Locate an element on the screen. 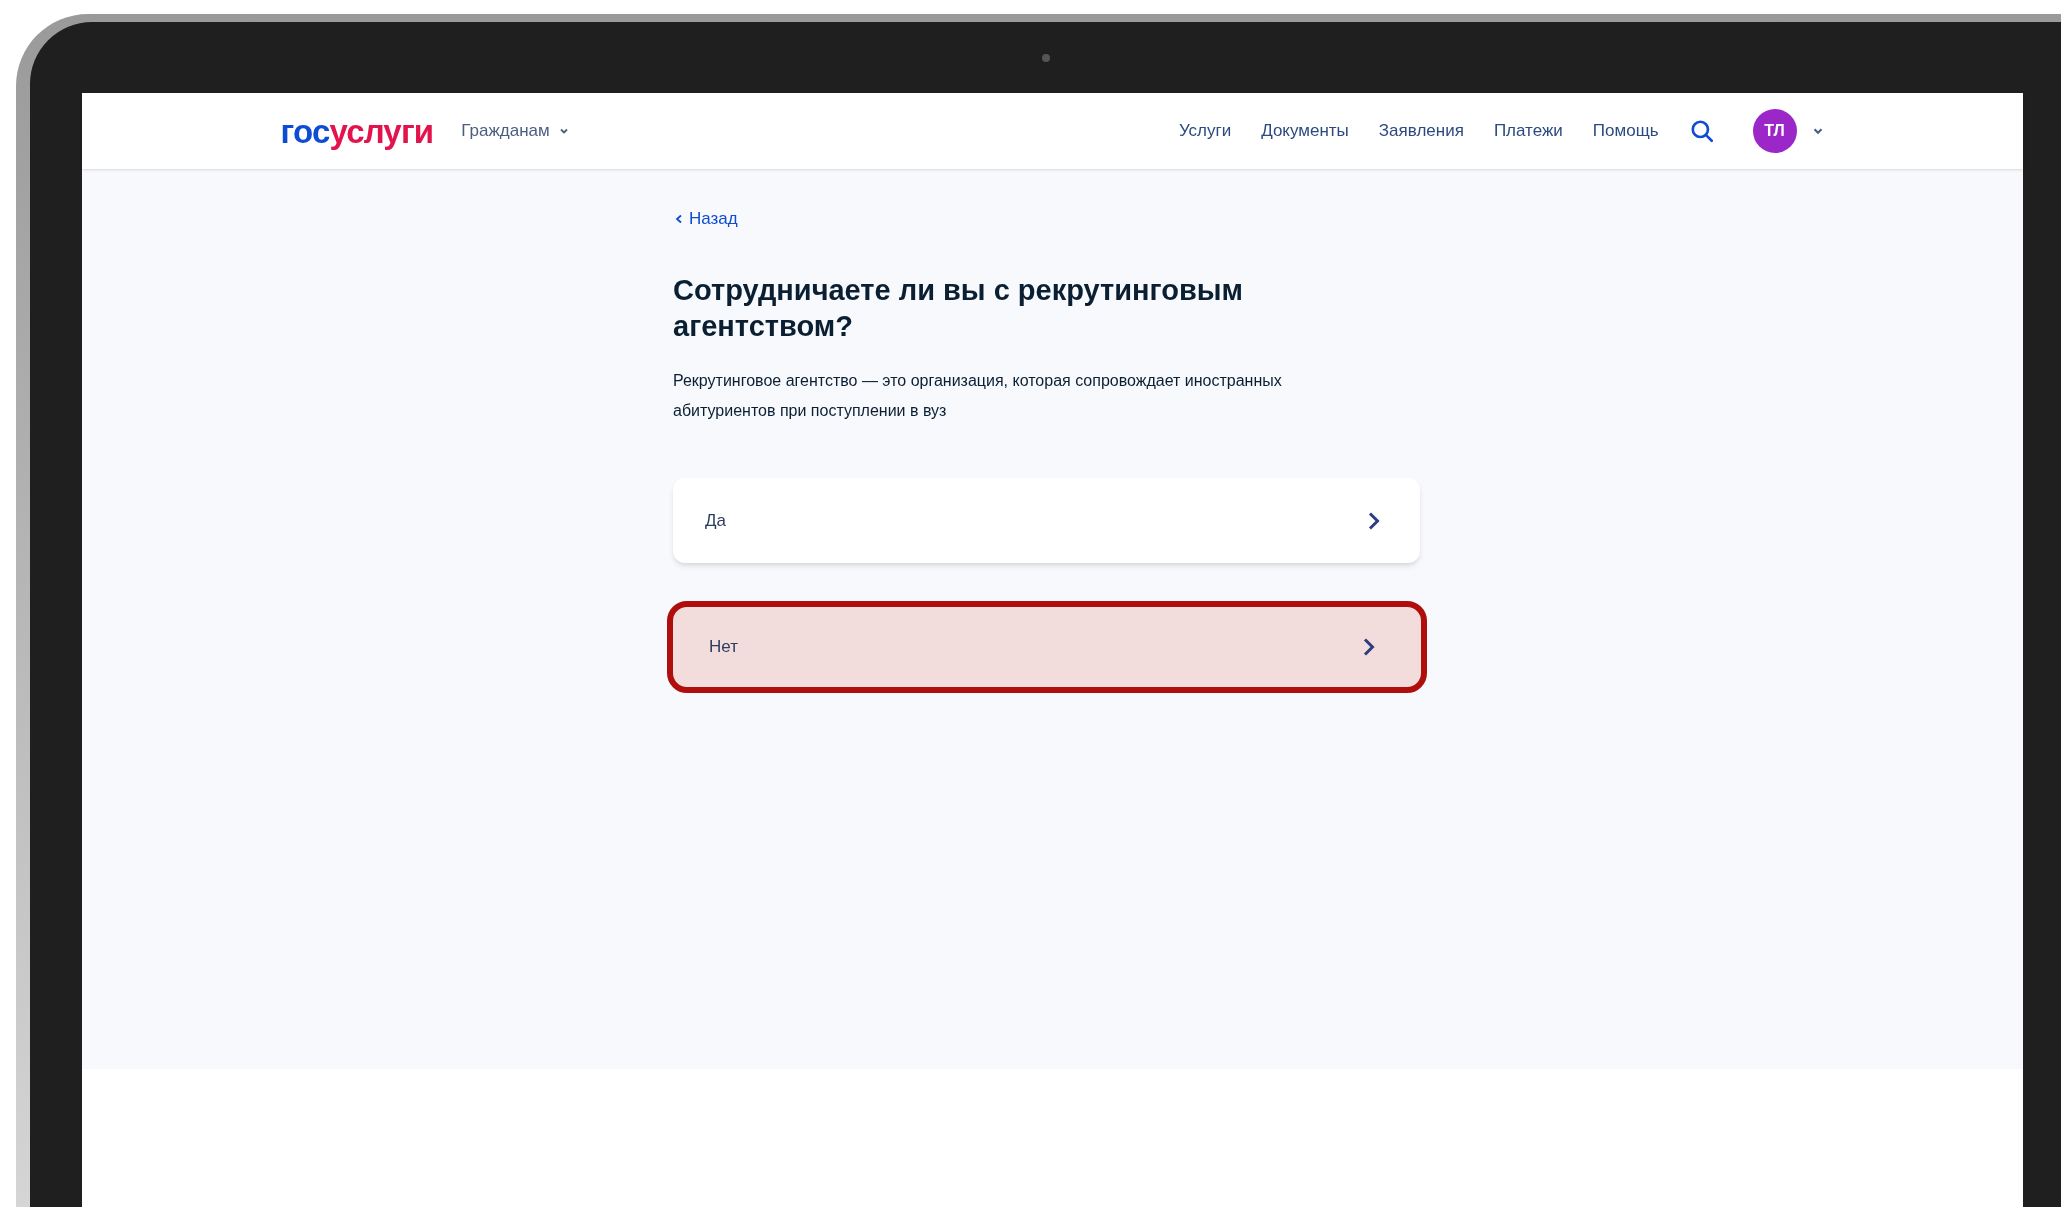 This screenshot has width=2061, height=1207. description-text: Рекрутинговое агентство — это организация, которая сопровождает иностранных абитуриентов при поступлении в вуз is located at coordinates (978, 396).